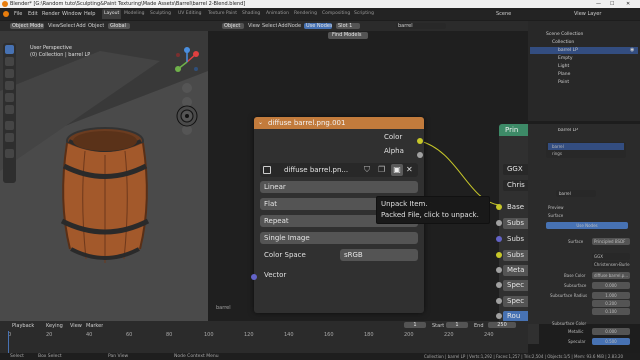 The image size is (640, 360). I want to click on viewport-view-menu: View, so click(54, 26).